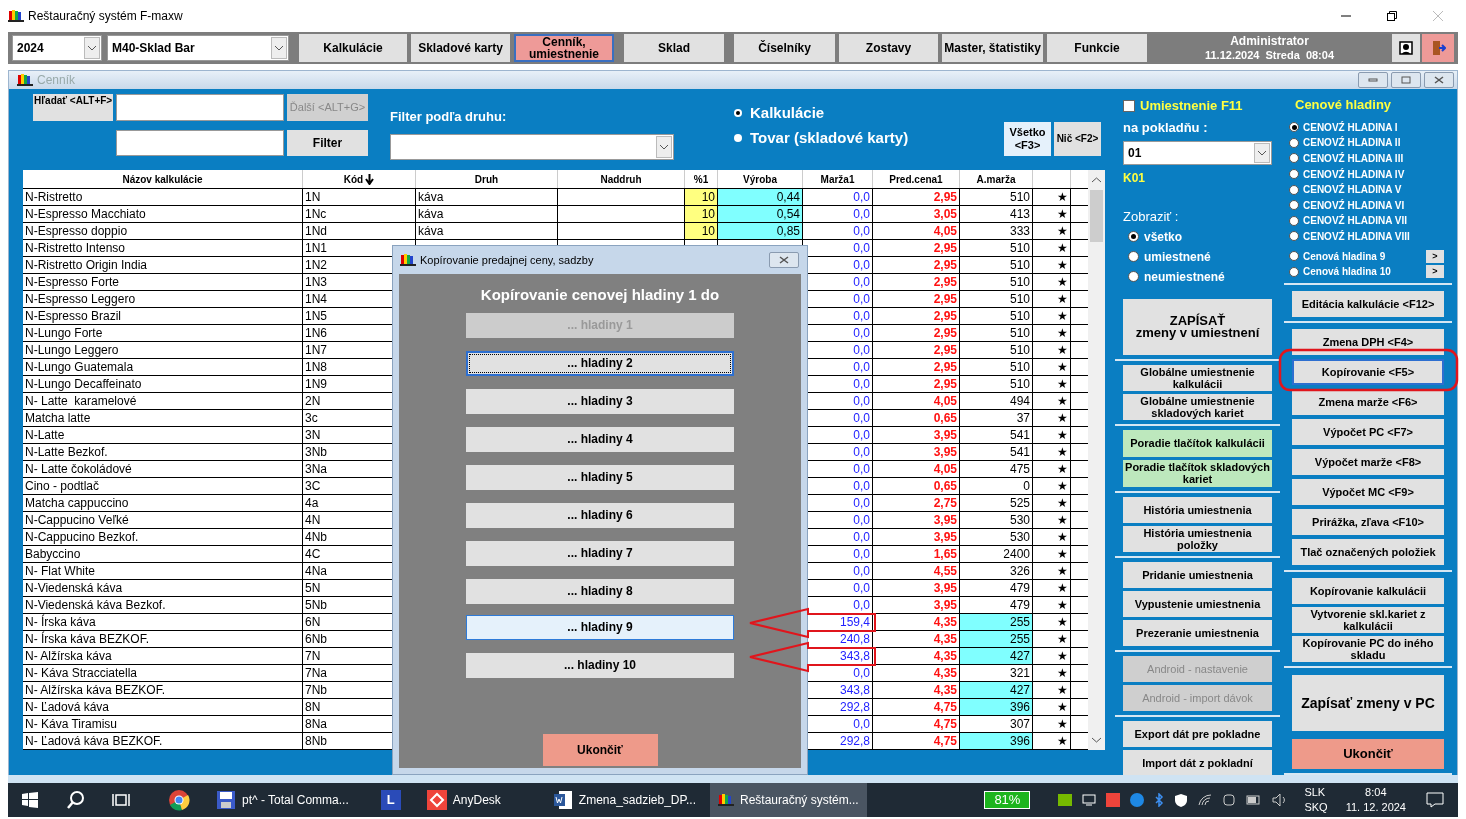 This screenshot has width=1466, height=819. I want to click on level-button: ... hladiny 4, so click(600, 439).